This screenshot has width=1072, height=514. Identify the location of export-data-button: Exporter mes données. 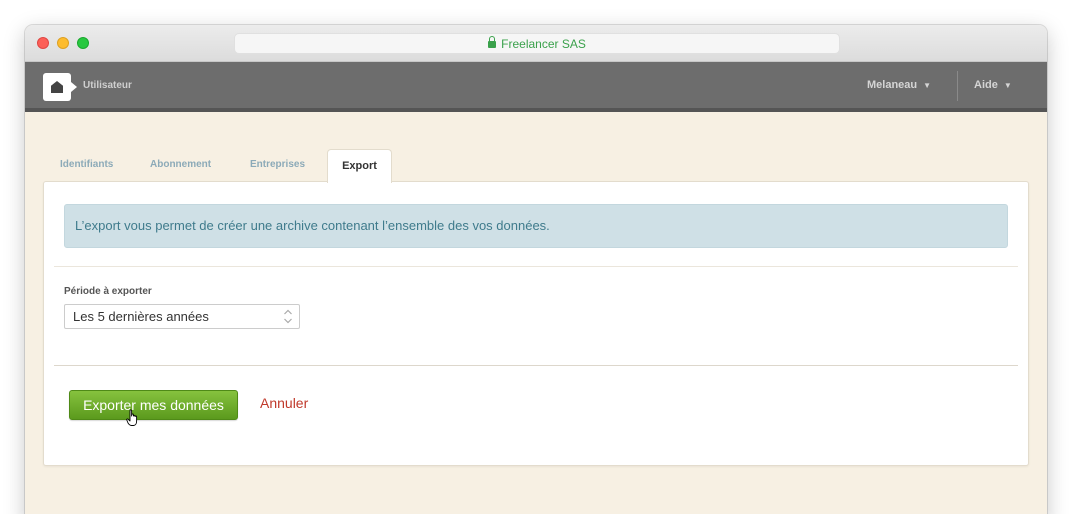
(153, 405).